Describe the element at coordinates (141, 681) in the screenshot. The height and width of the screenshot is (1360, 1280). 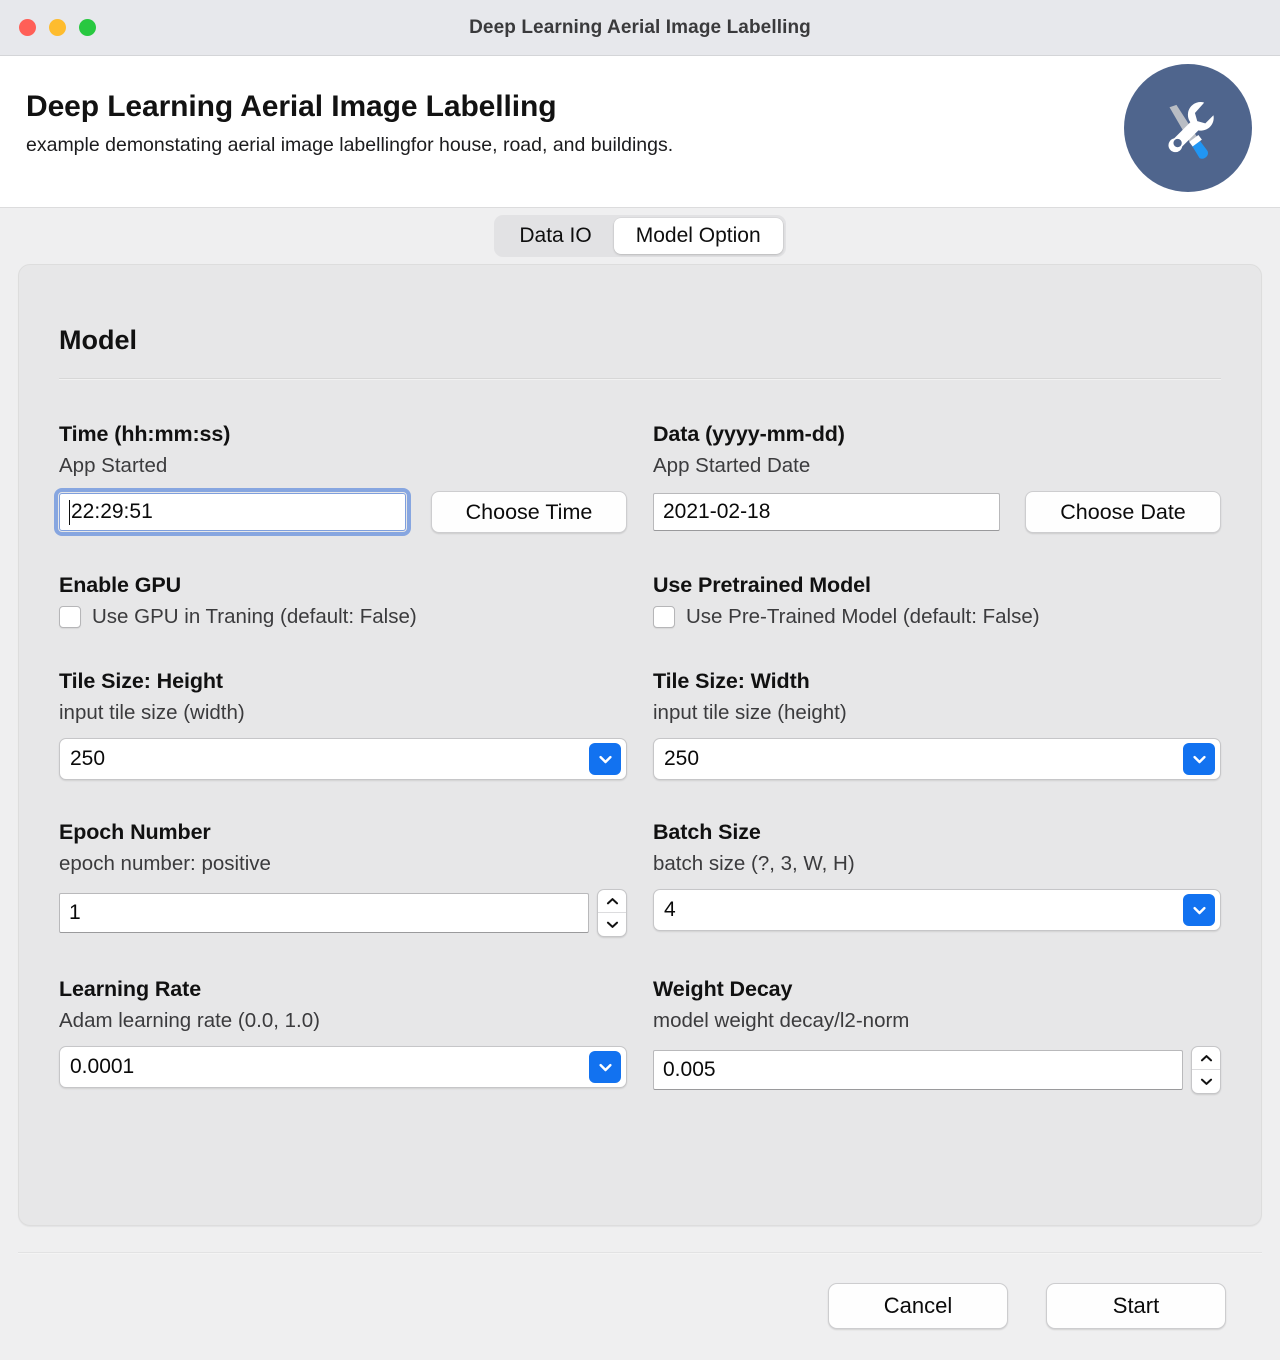
I see `field-tile-size-height-label: Tile Size: Height` at that location.